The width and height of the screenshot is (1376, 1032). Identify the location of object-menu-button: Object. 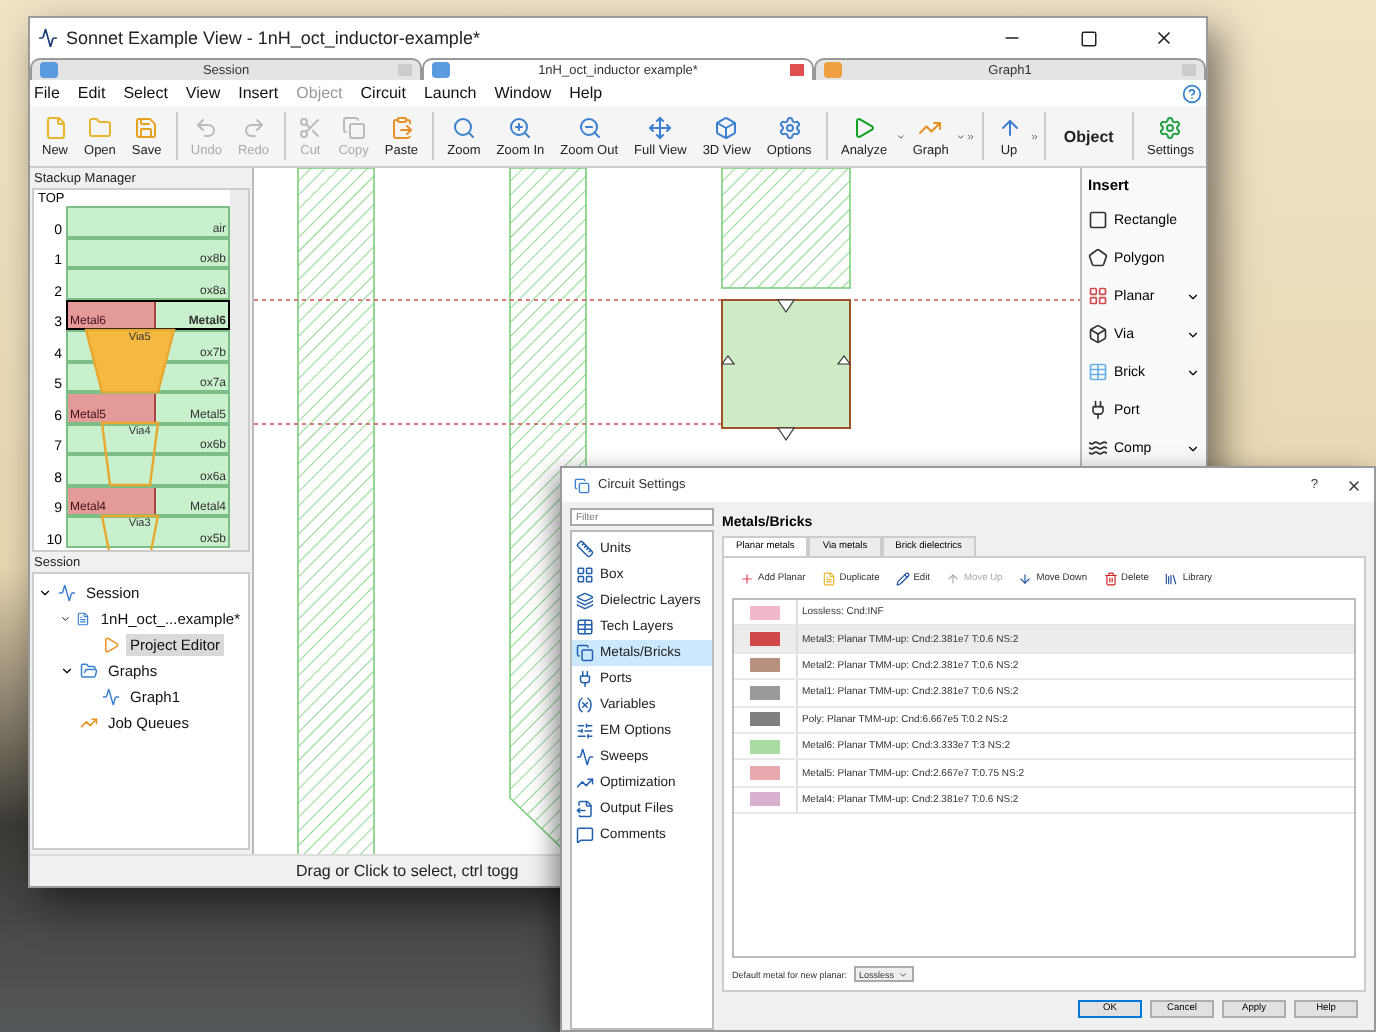
(1088, 136).